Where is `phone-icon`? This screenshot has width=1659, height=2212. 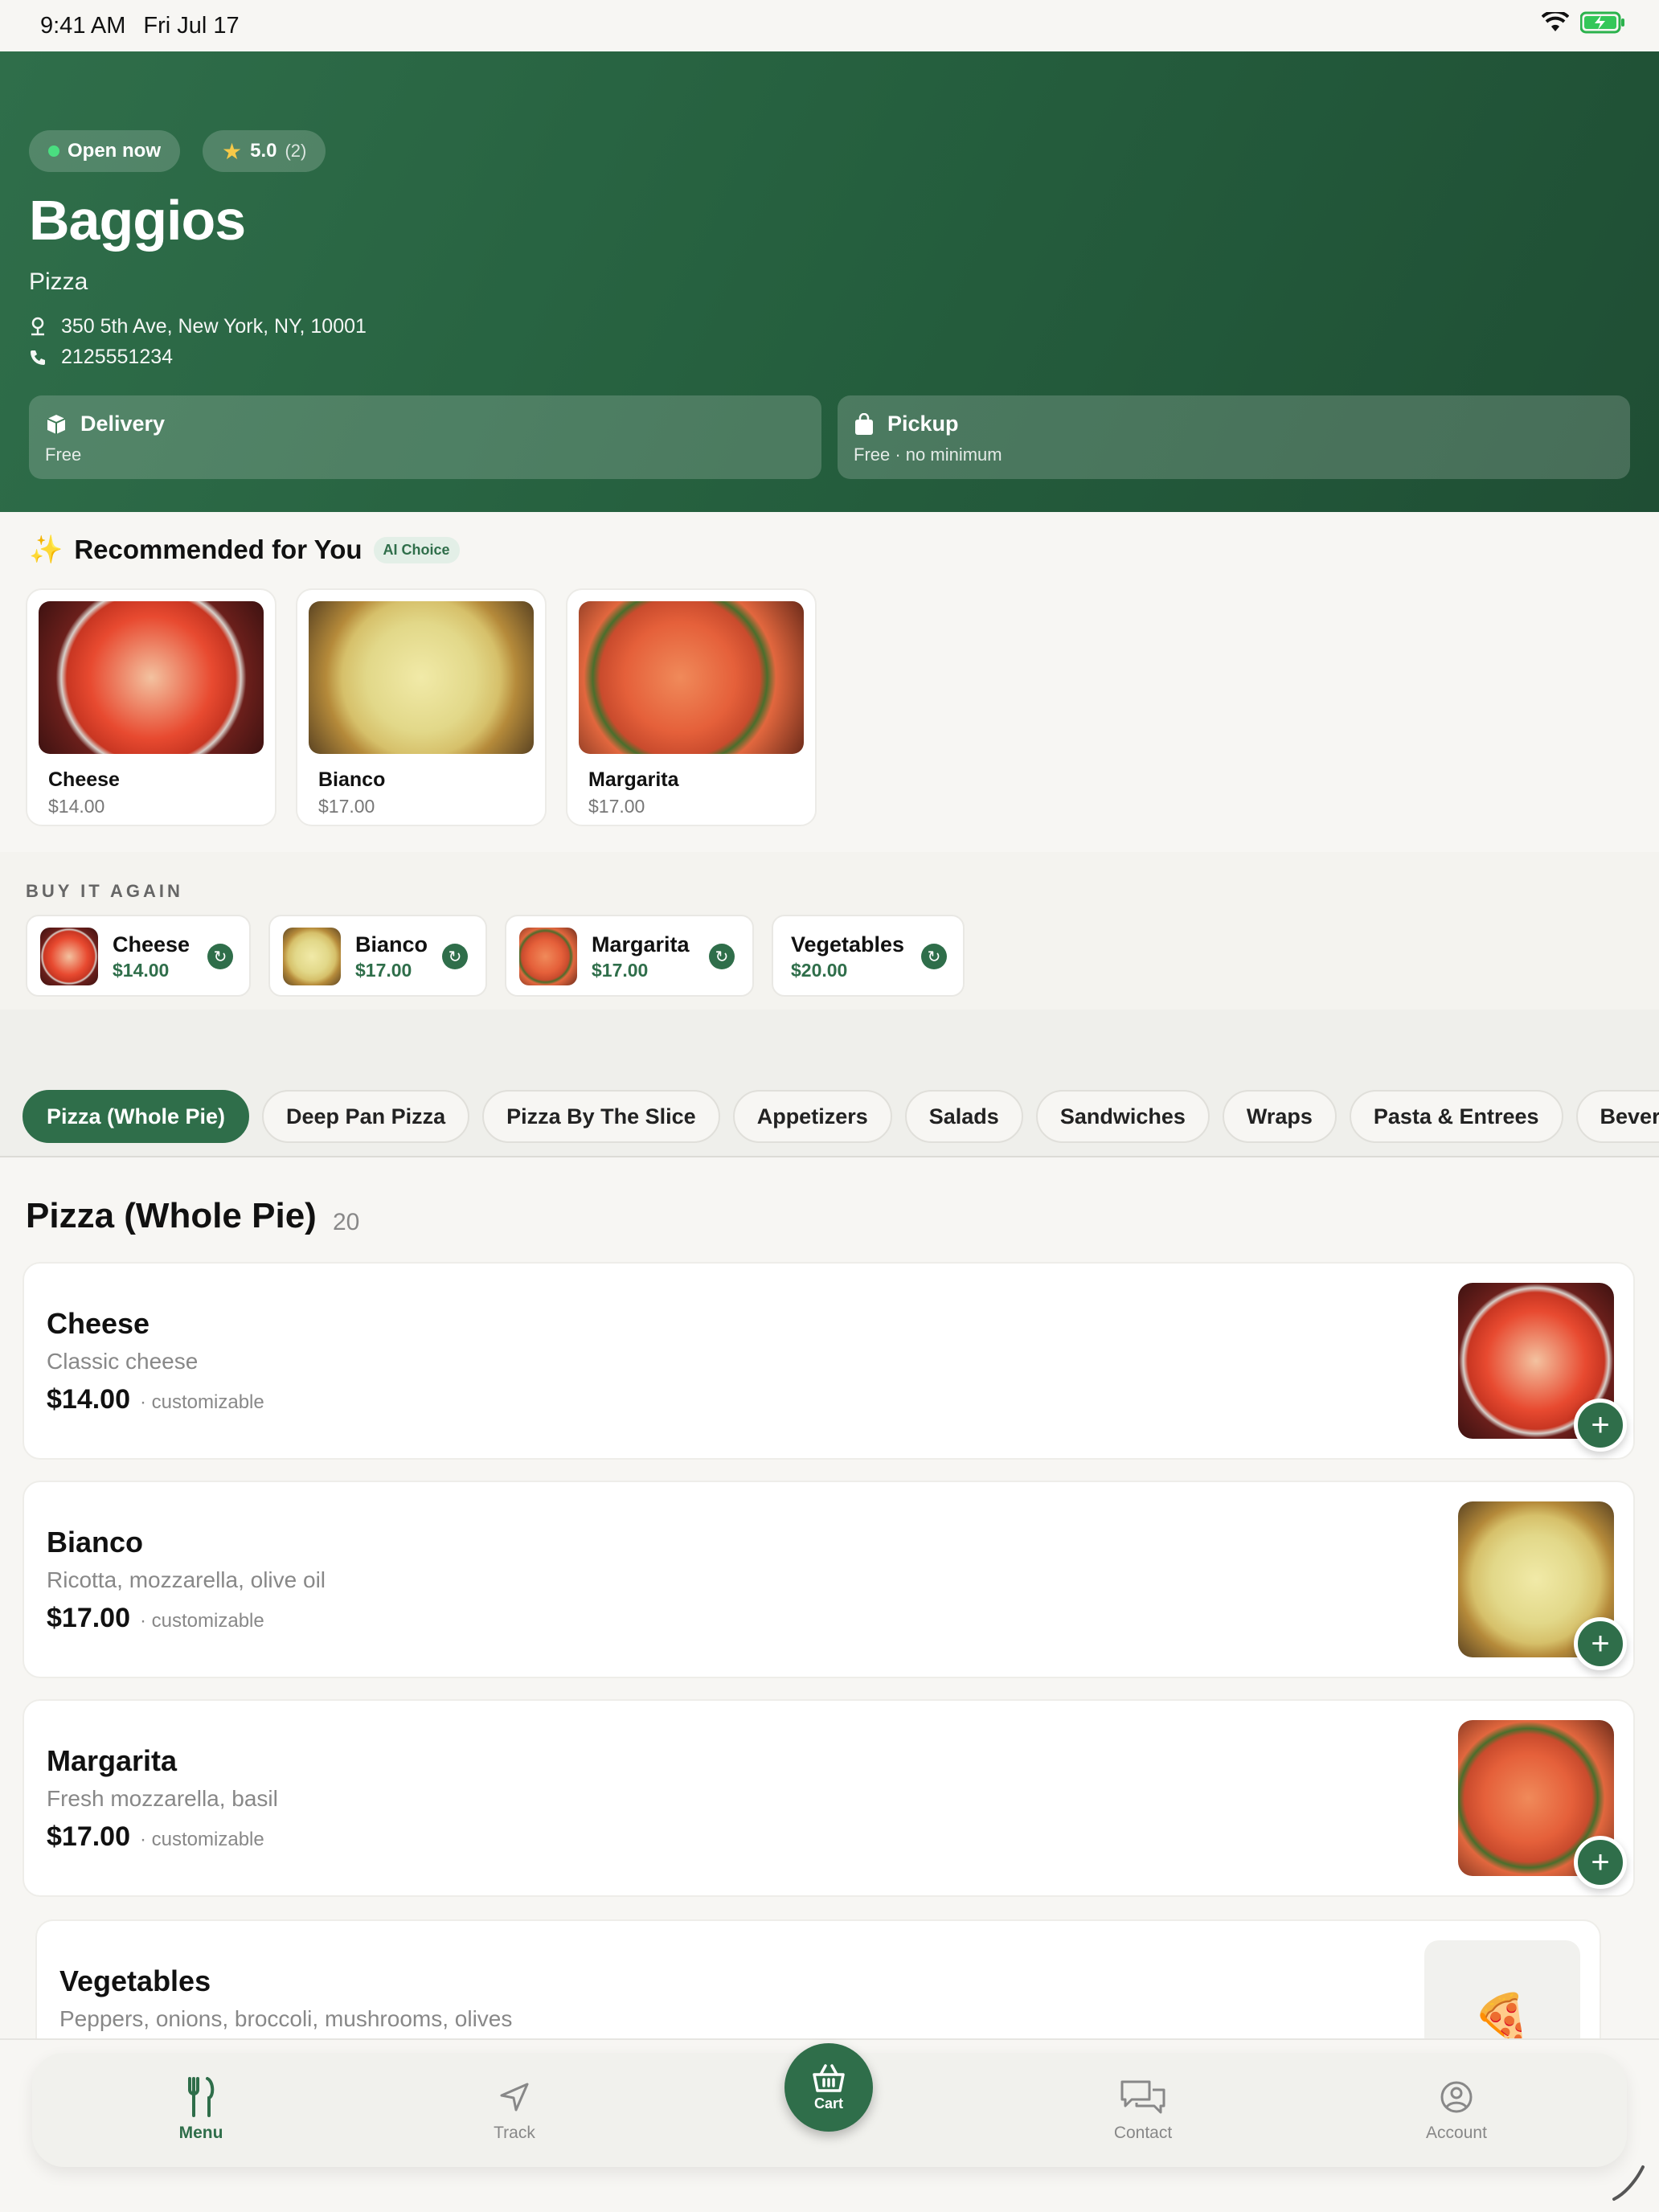
phone-icon is located at coordinates (38, 357).